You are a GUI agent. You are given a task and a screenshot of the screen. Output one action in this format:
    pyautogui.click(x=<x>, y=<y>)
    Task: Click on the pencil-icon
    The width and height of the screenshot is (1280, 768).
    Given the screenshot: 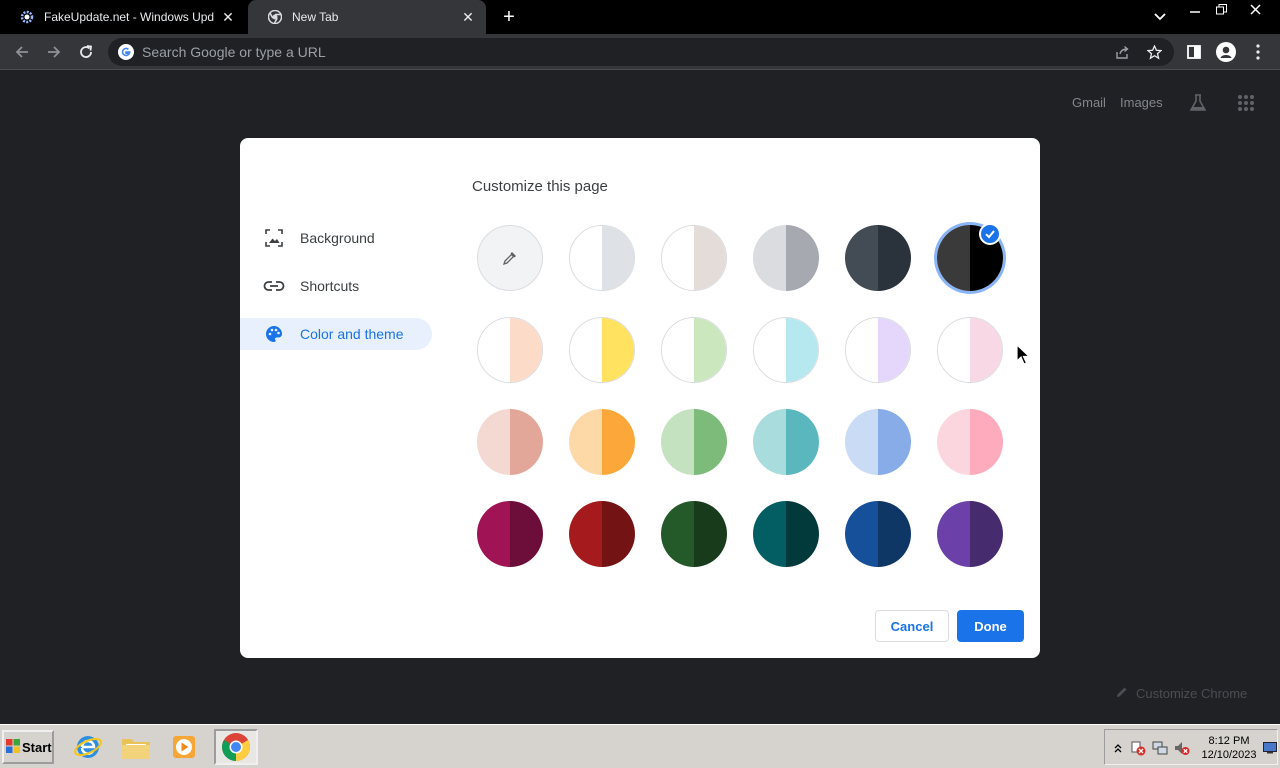 What is the action you would take?
    pyautogui.click(x=1122, y=693)
    